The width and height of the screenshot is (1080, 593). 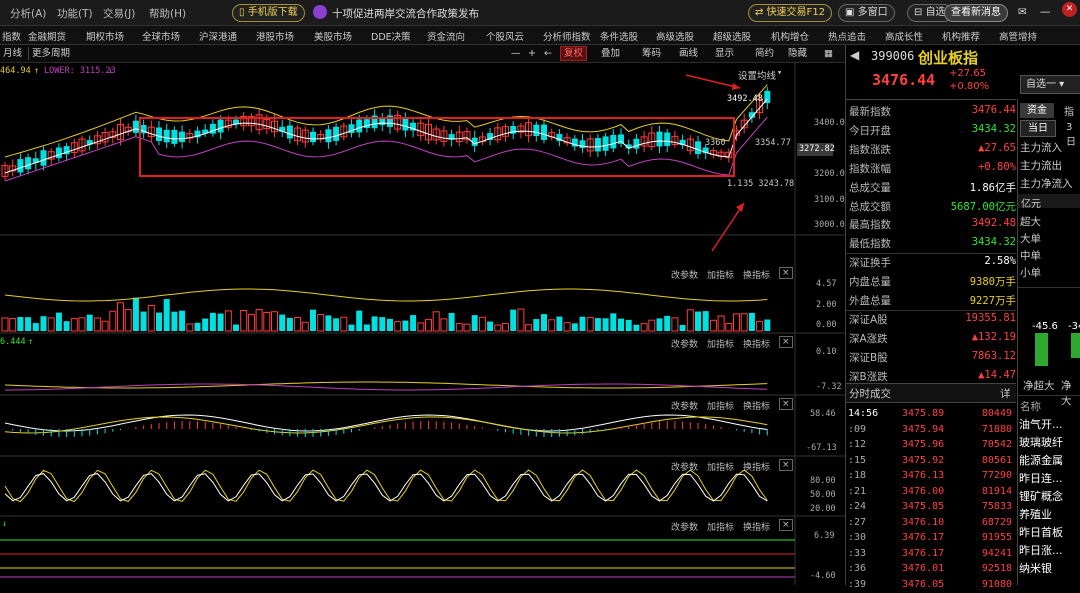 I want to click on sector-item: 能源金属, so click(x=1041, y=460).